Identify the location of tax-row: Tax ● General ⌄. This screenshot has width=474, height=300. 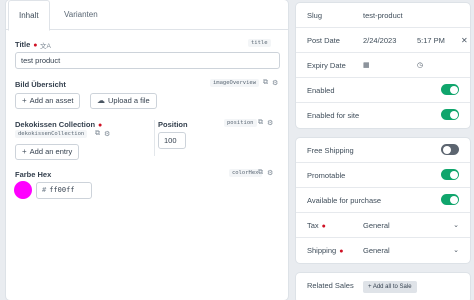
(383, 225).